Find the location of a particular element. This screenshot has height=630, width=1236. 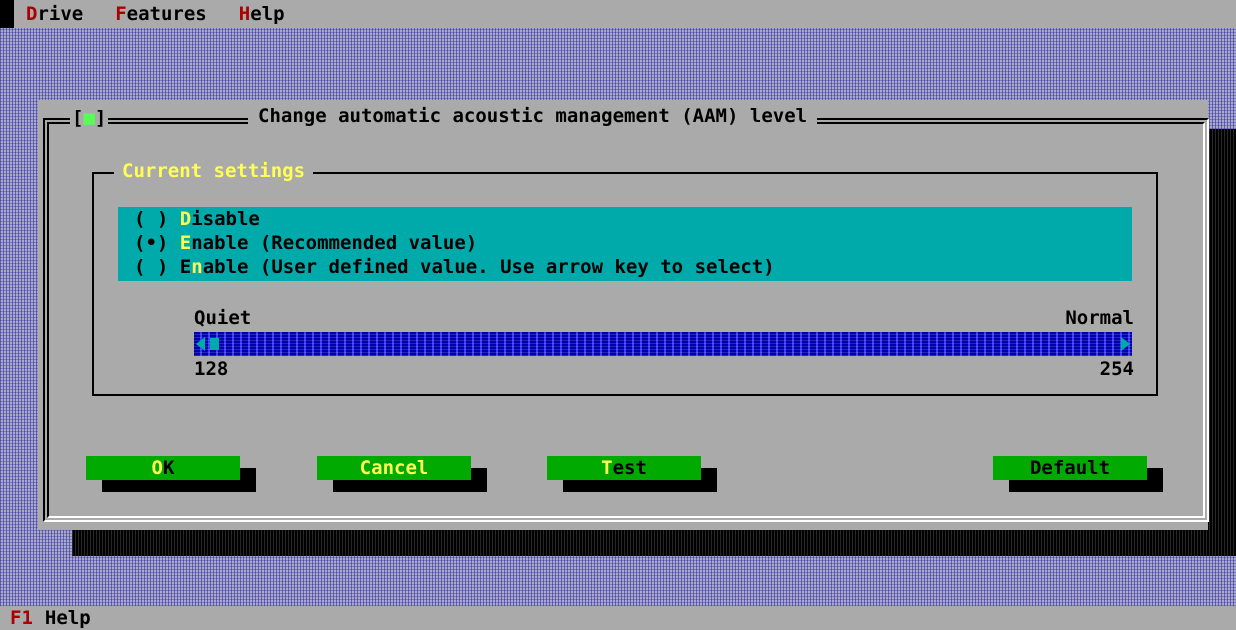

menu-cursor-block is located at coordinates (7, 14).